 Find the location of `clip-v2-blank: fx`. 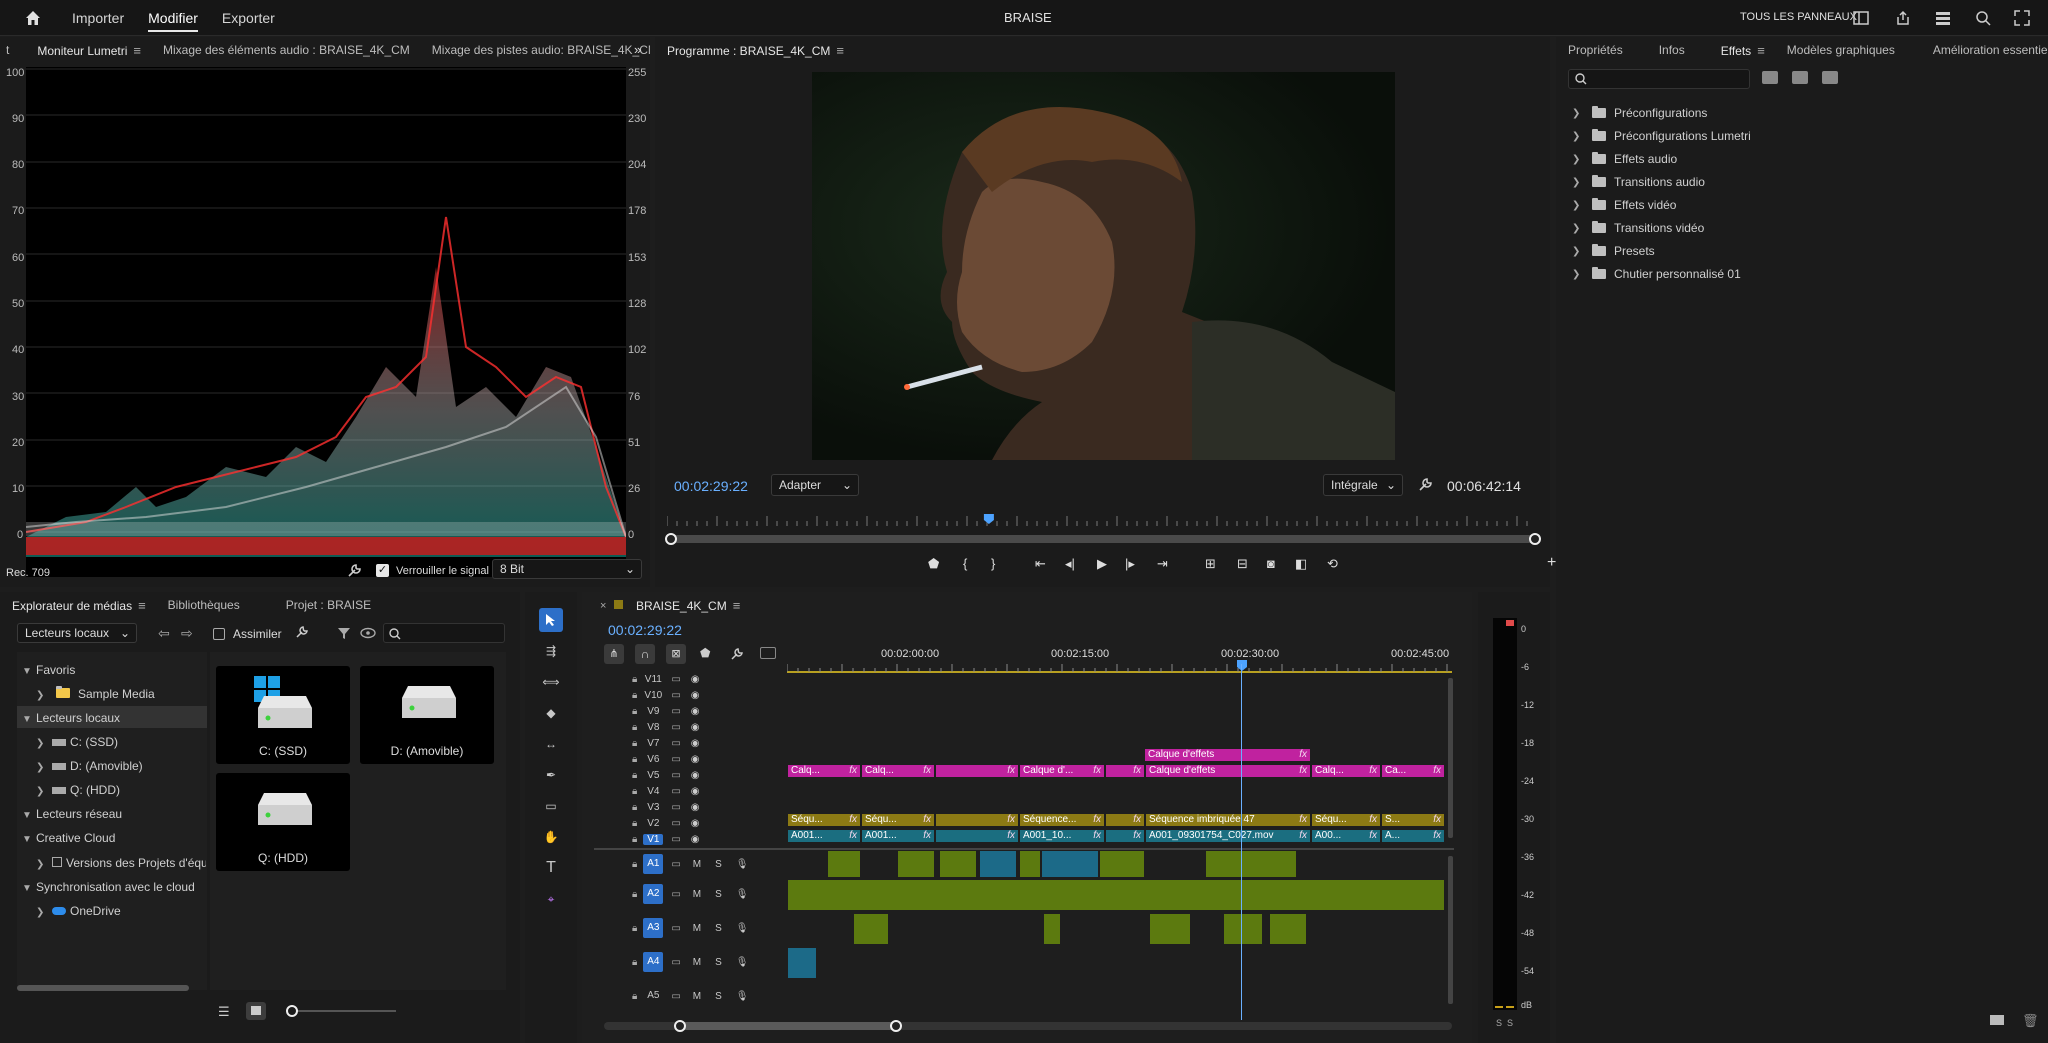

clip-v2-blank: fx is located at coordinates (1125, 820).